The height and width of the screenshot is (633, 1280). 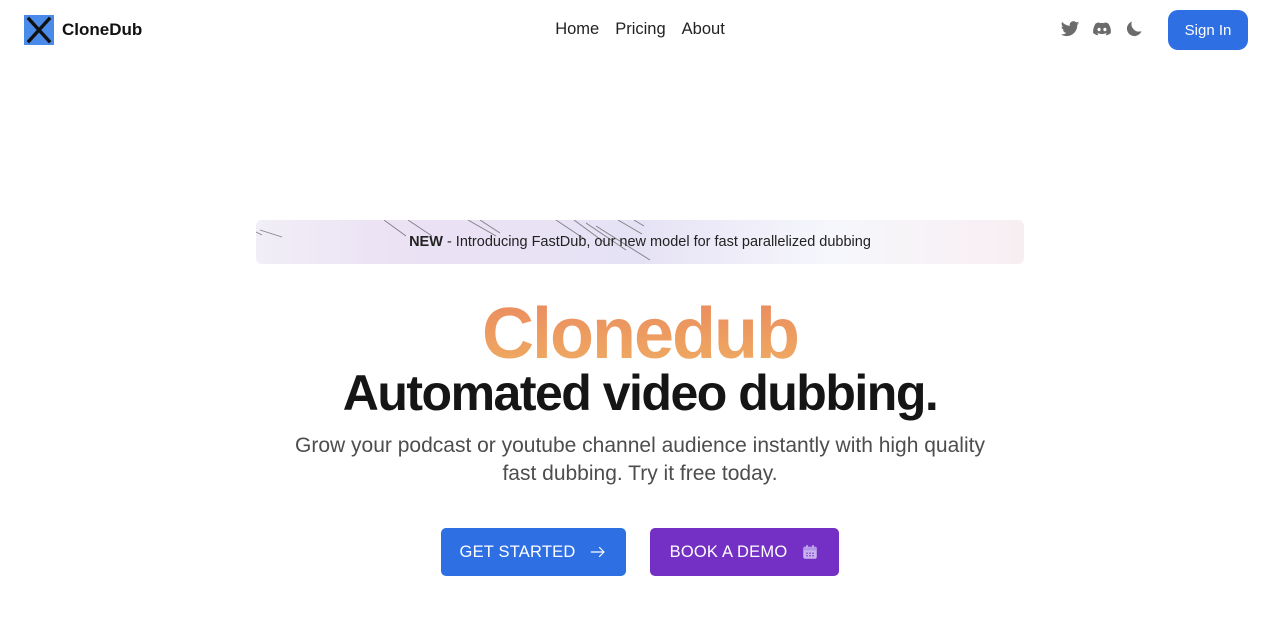 I want to click on calendar-icon, so click(x=810, y=551).